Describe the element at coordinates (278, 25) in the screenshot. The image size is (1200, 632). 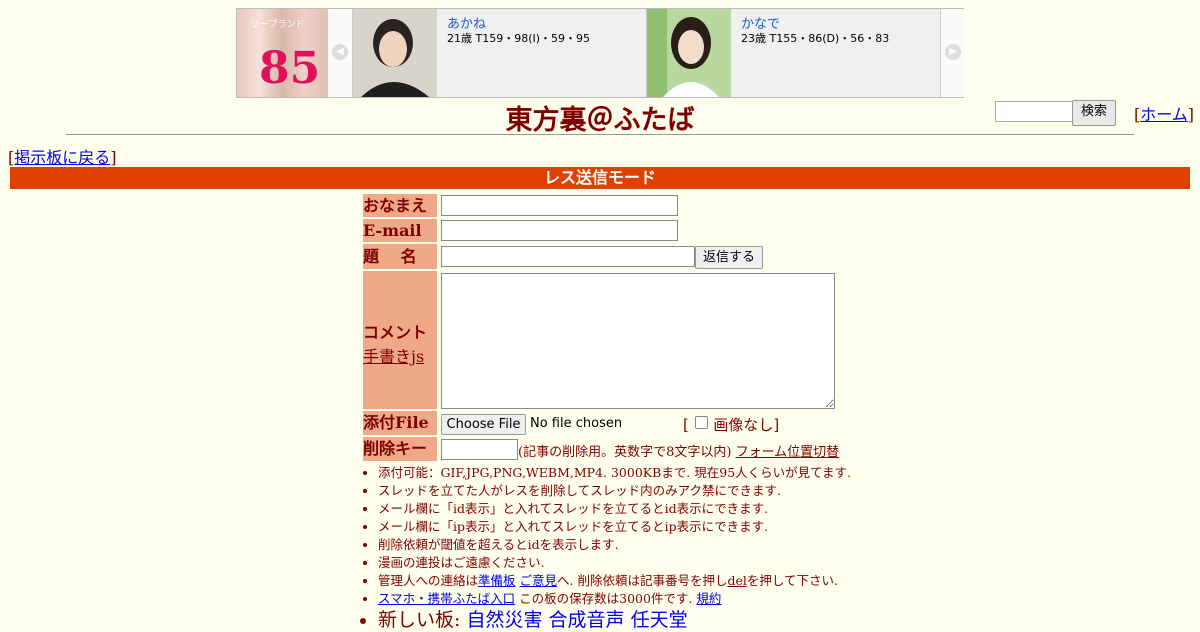
I see `banner-logo-caption: ソープランド` at that location.